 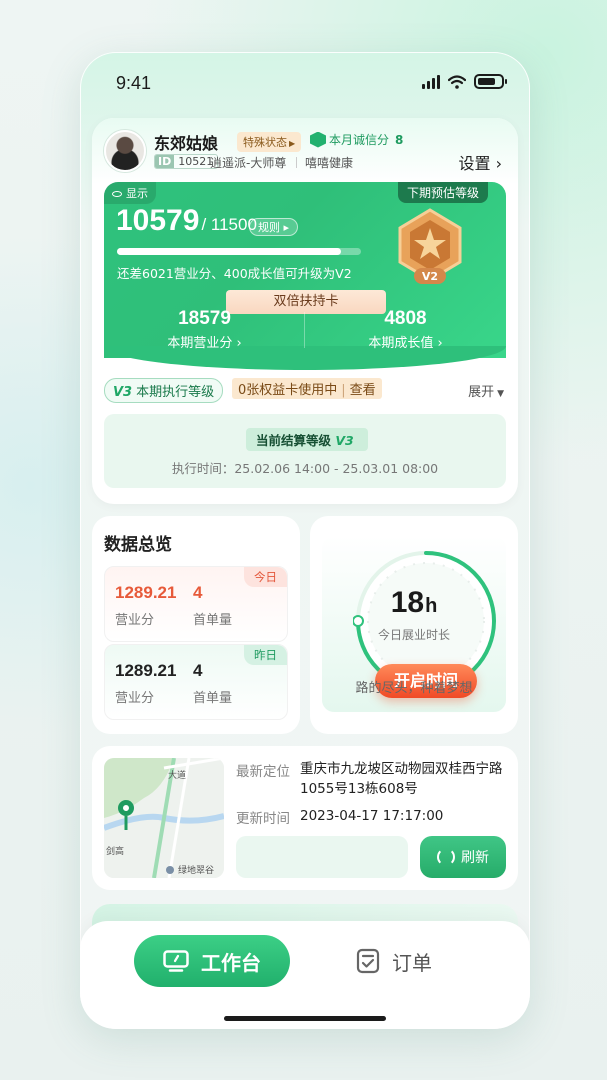 What do you see at coordinates (196, 870) in the screenshot?
I see `map-poi-label: 绿地翠谷` at bounding box center [196, 870].